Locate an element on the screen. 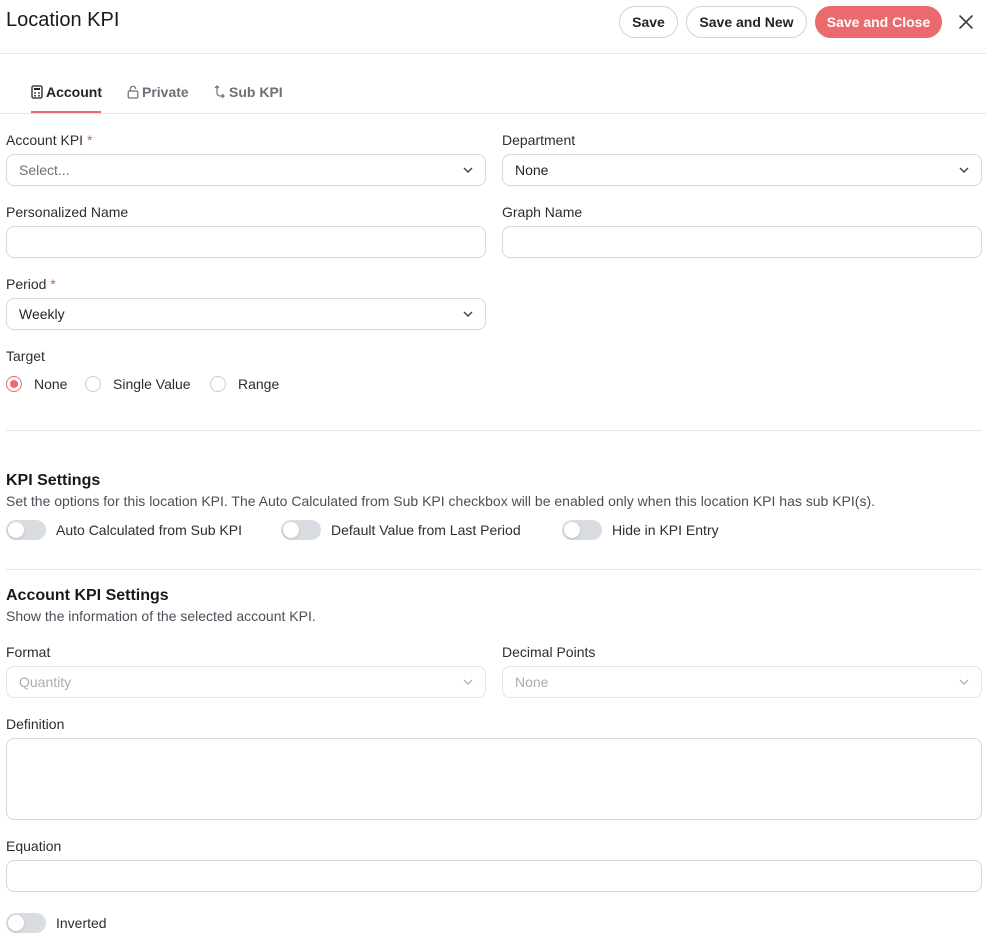 Image resolution: width=986 pixels, height=941 pixels. save-and-new-button: Save and New is located at coordinates (746, 22).